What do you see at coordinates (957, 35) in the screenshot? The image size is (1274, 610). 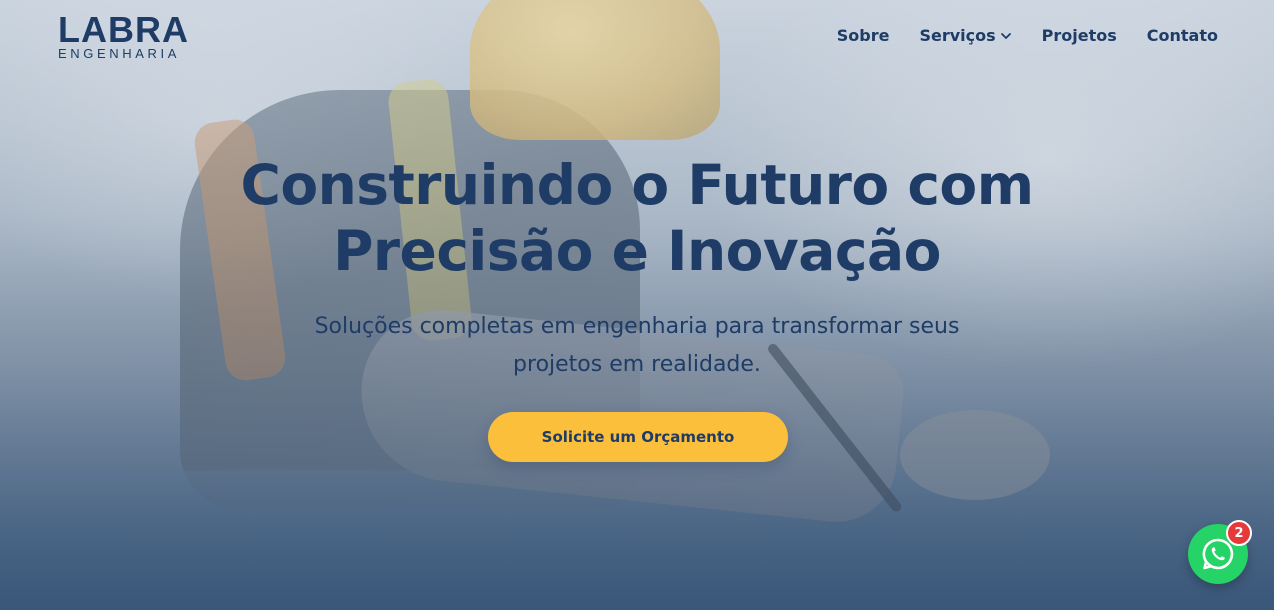 I see `nav-item-label: Serviços` at bounding box center [957, 35].